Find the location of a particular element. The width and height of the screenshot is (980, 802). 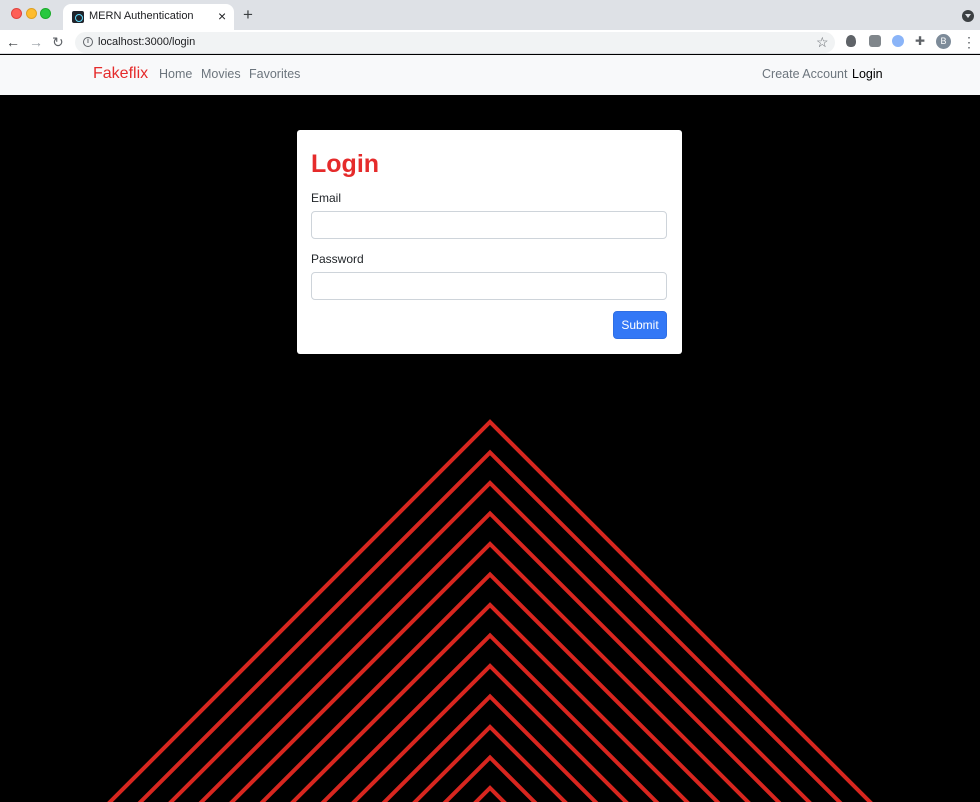

url-text: localhost:3000/login is located at coordinates (146, 42).